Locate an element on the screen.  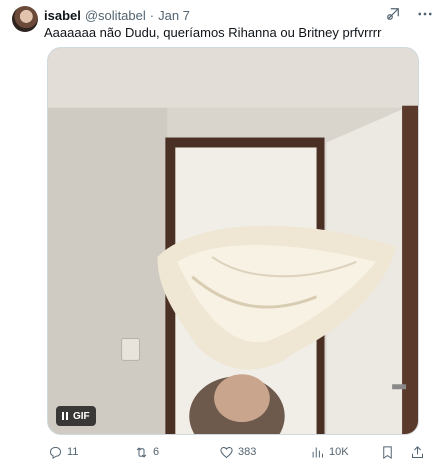
avatar is located at coordinates (25, 19).